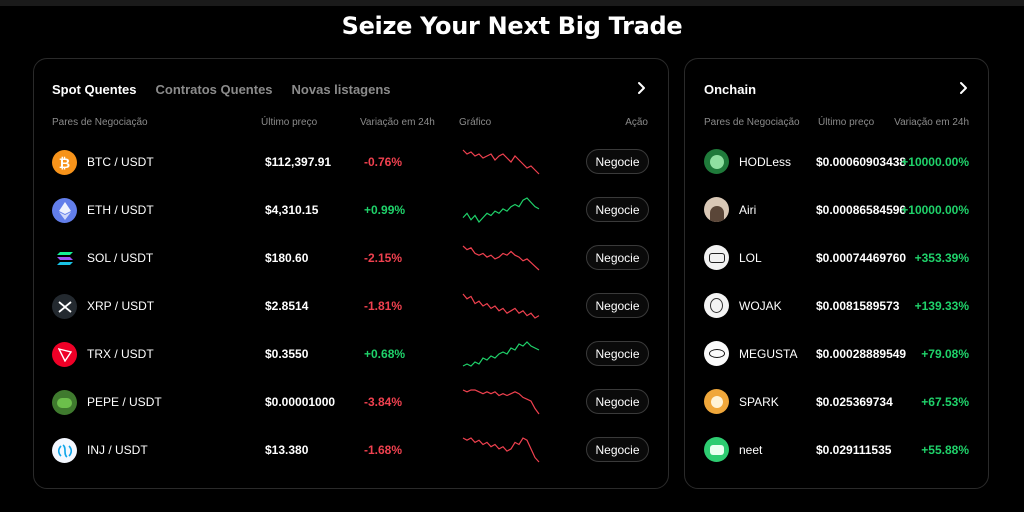 Image resolution: width=1024 pixels, height=512 pixels. Describe the element at coordinates (120, 258) in the screenshot. I see `pair-label: SOL / USDT` at that location.